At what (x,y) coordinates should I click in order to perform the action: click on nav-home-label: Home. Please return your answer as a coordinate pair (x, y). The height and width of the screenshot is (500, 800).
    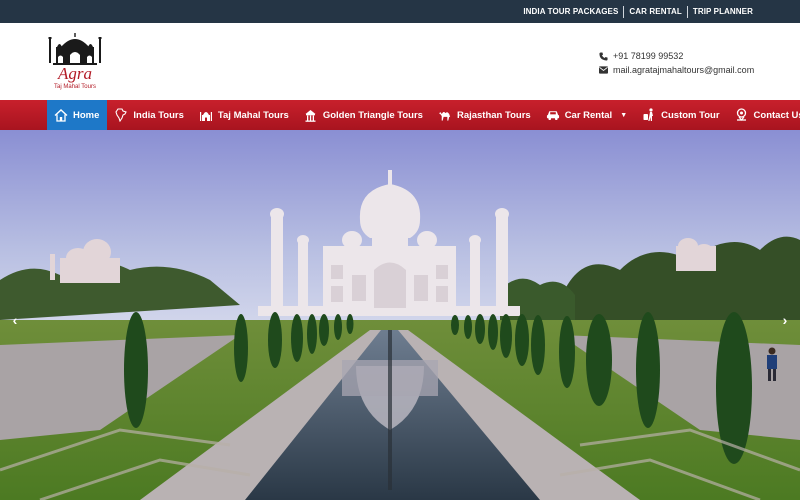
    Looking at the image, I should click on (86, 115).